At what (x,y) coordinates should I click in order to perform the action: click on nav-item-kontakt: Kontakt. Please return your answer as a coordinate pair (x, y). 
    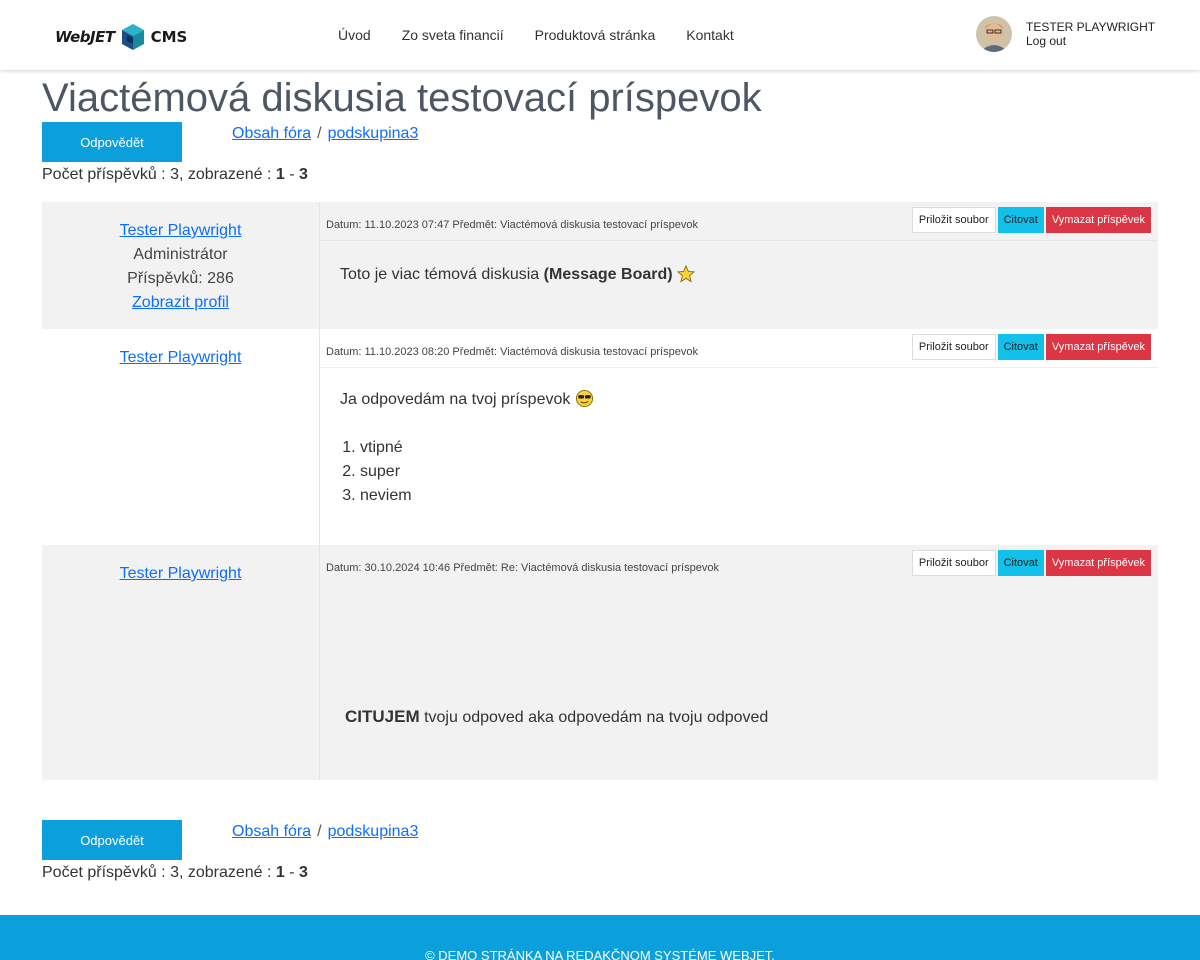
    Looking at the image, I should click on (709, 35).